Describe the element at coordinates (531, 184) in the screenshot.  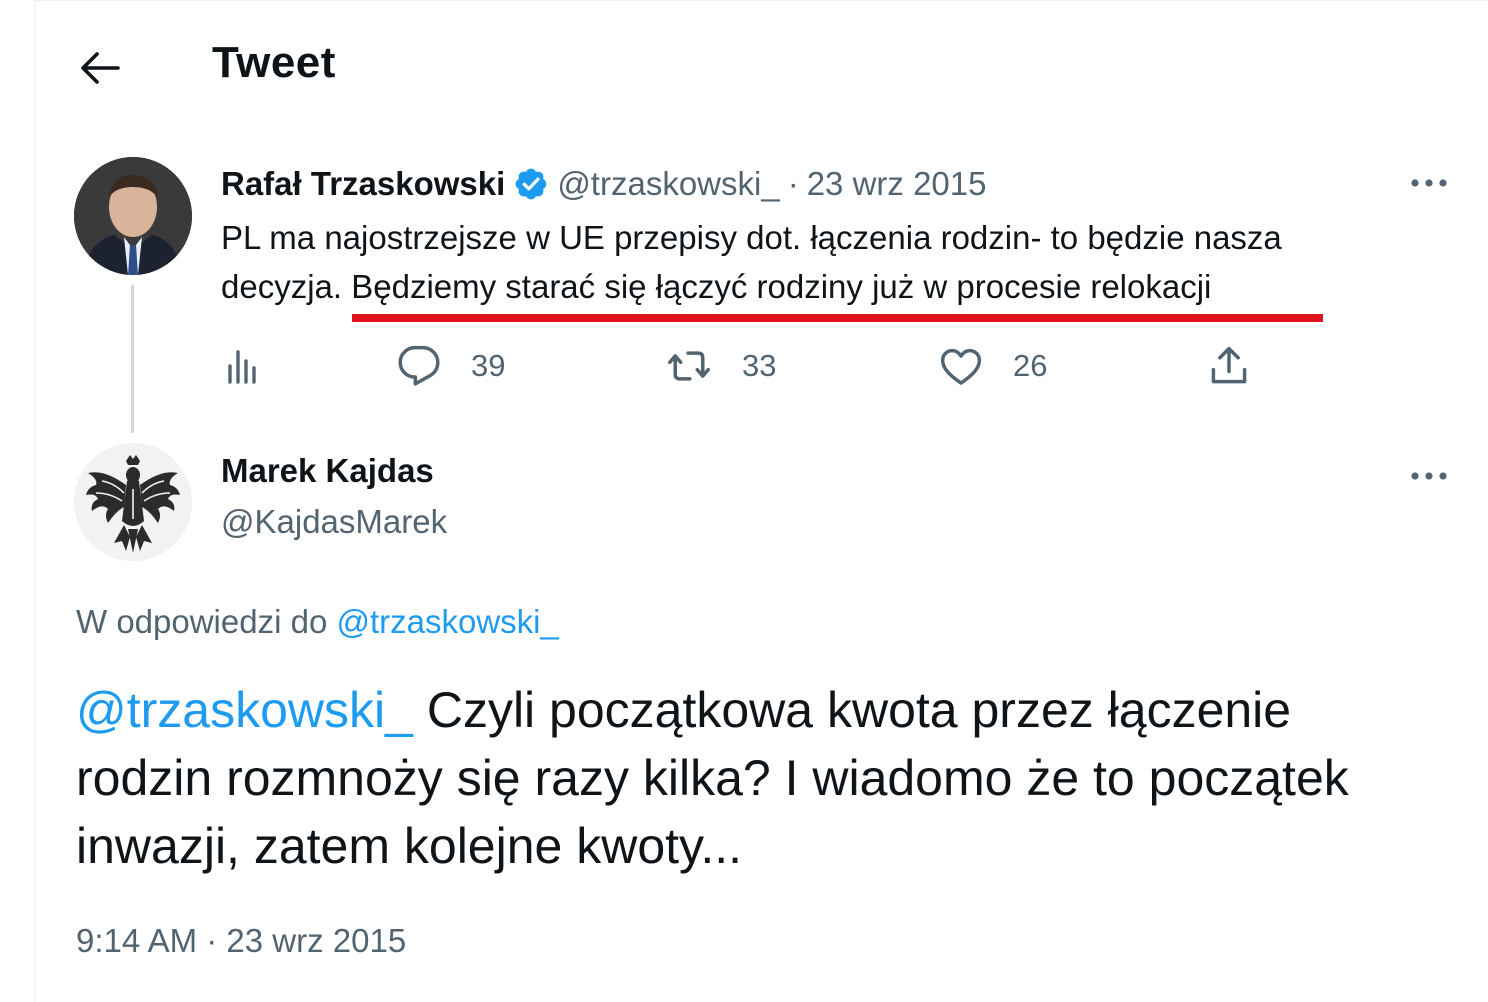
I see `verified-badge-icon` at that location.